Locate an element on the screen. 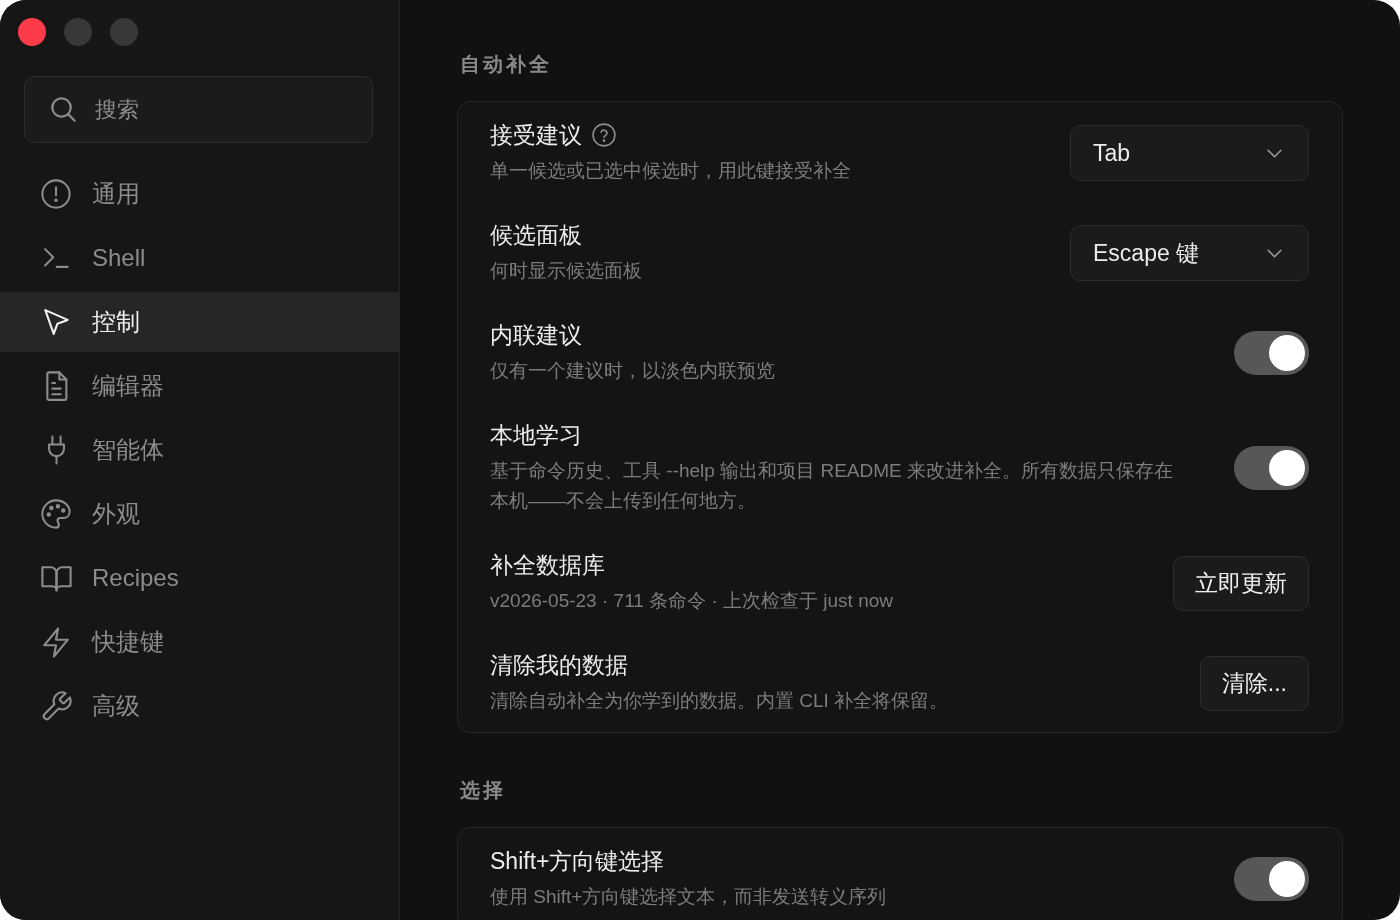 The height and width of the screenshot is (920, 1400). setting-description: v2026-05-23 · 711 条命令 · 上次检查于 just now is located at coordinates (692, 601).